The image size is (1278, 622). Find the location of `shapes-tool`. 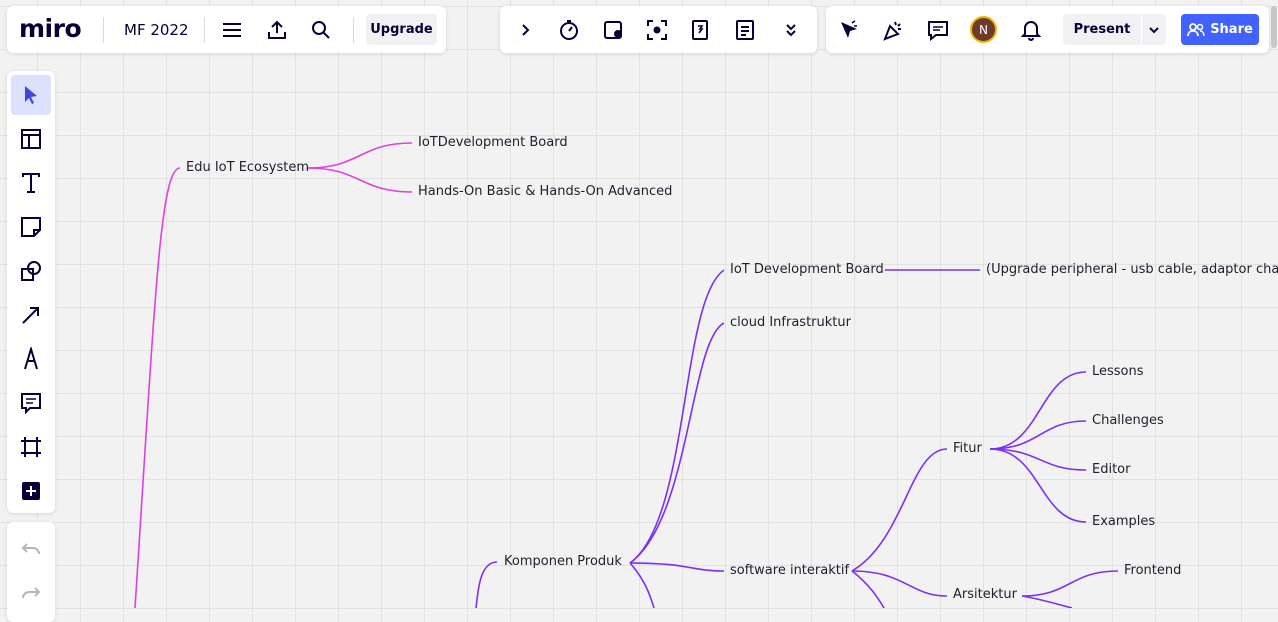

shapes-tool is located at coordinates (31, 271).